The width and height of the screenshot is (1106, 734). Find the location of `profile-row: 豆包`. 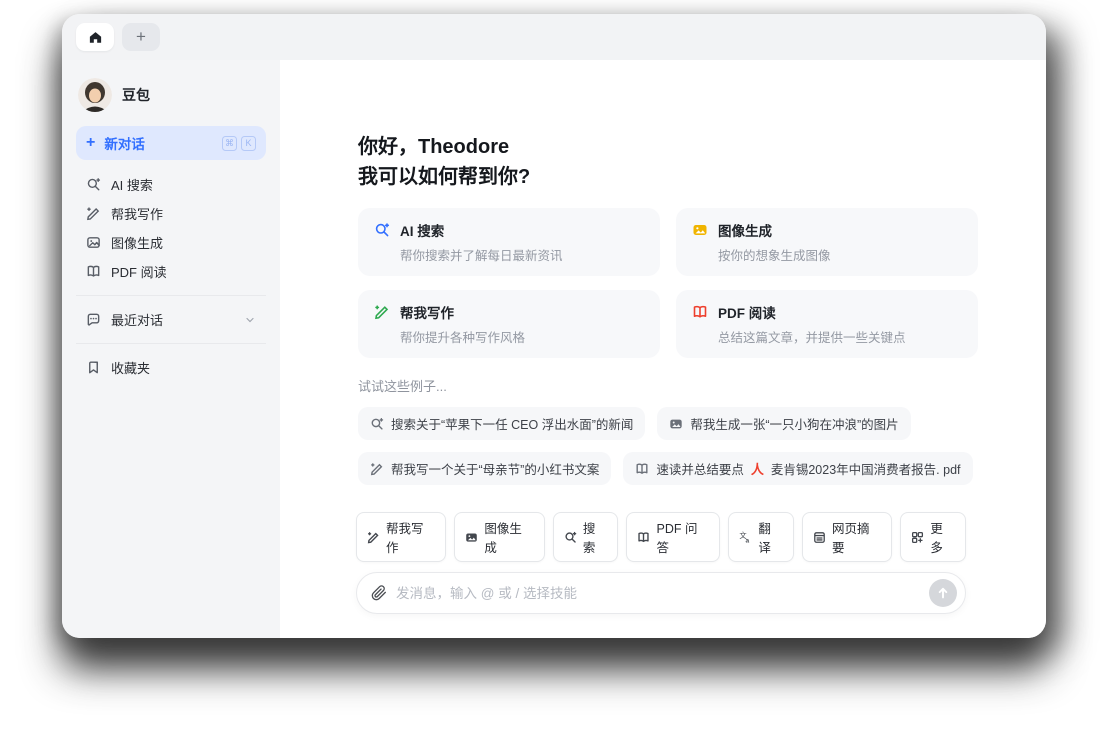

profile-row: 豆包 is located at coordinates (171, 100).